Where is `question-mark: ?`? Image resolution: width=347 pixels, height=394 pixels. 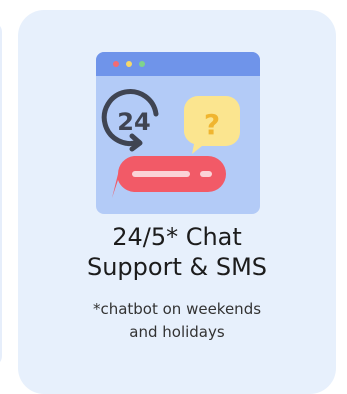 question-mark: ? is located at coordinates (212, 124).